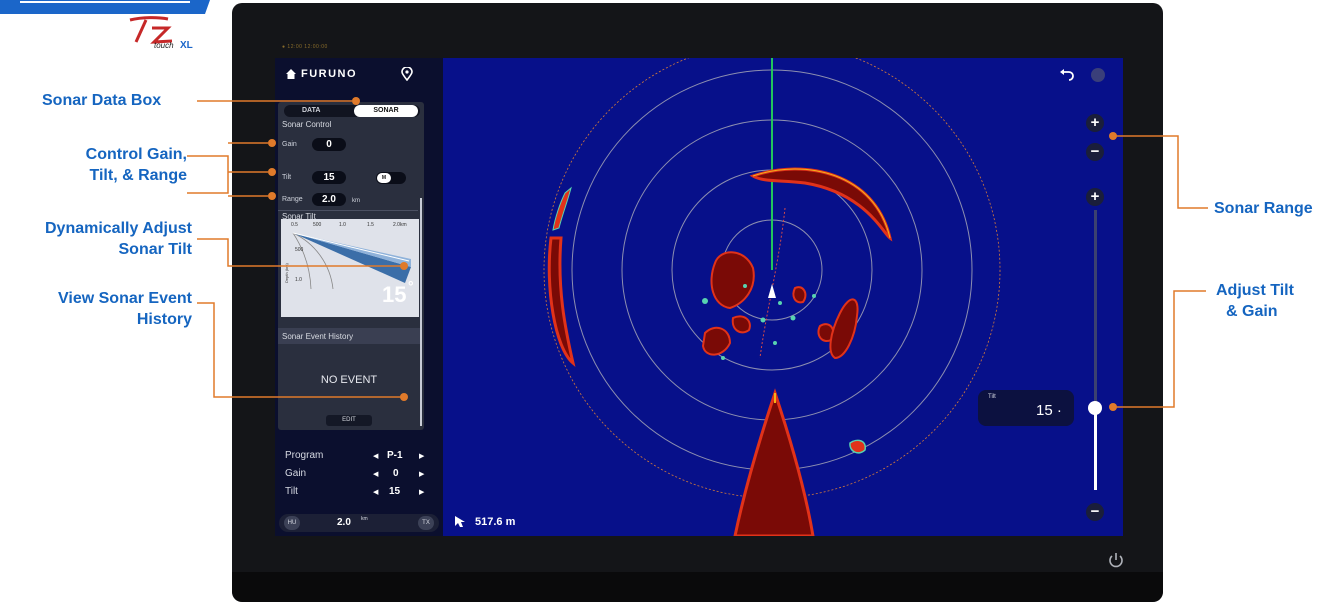  I want to click on echo-arc-left, so click(561, 302).